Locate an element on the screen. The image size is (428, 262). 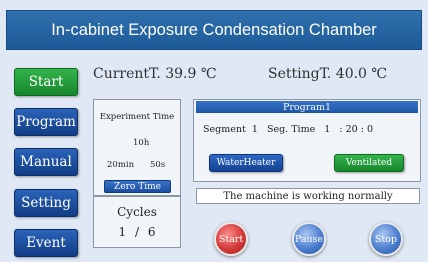
status-message-box: The machine is working normally is located at coordinates (308, 196).